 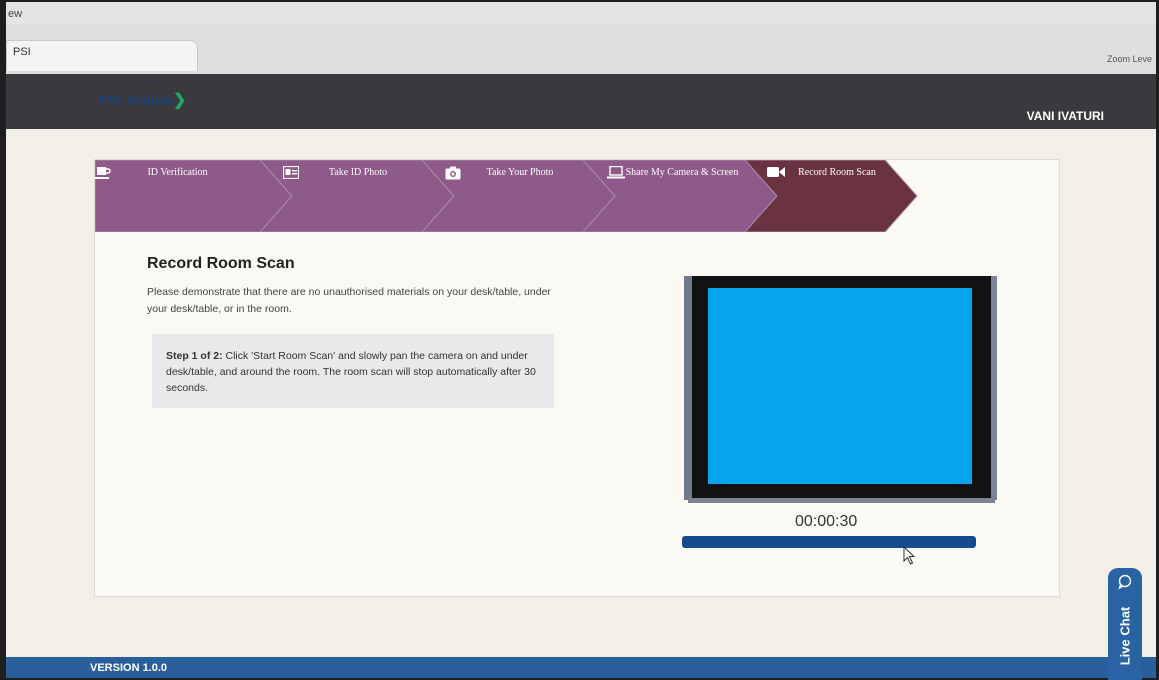 I want to click on chat-bubble-icon, so click(x=1125, y=582).